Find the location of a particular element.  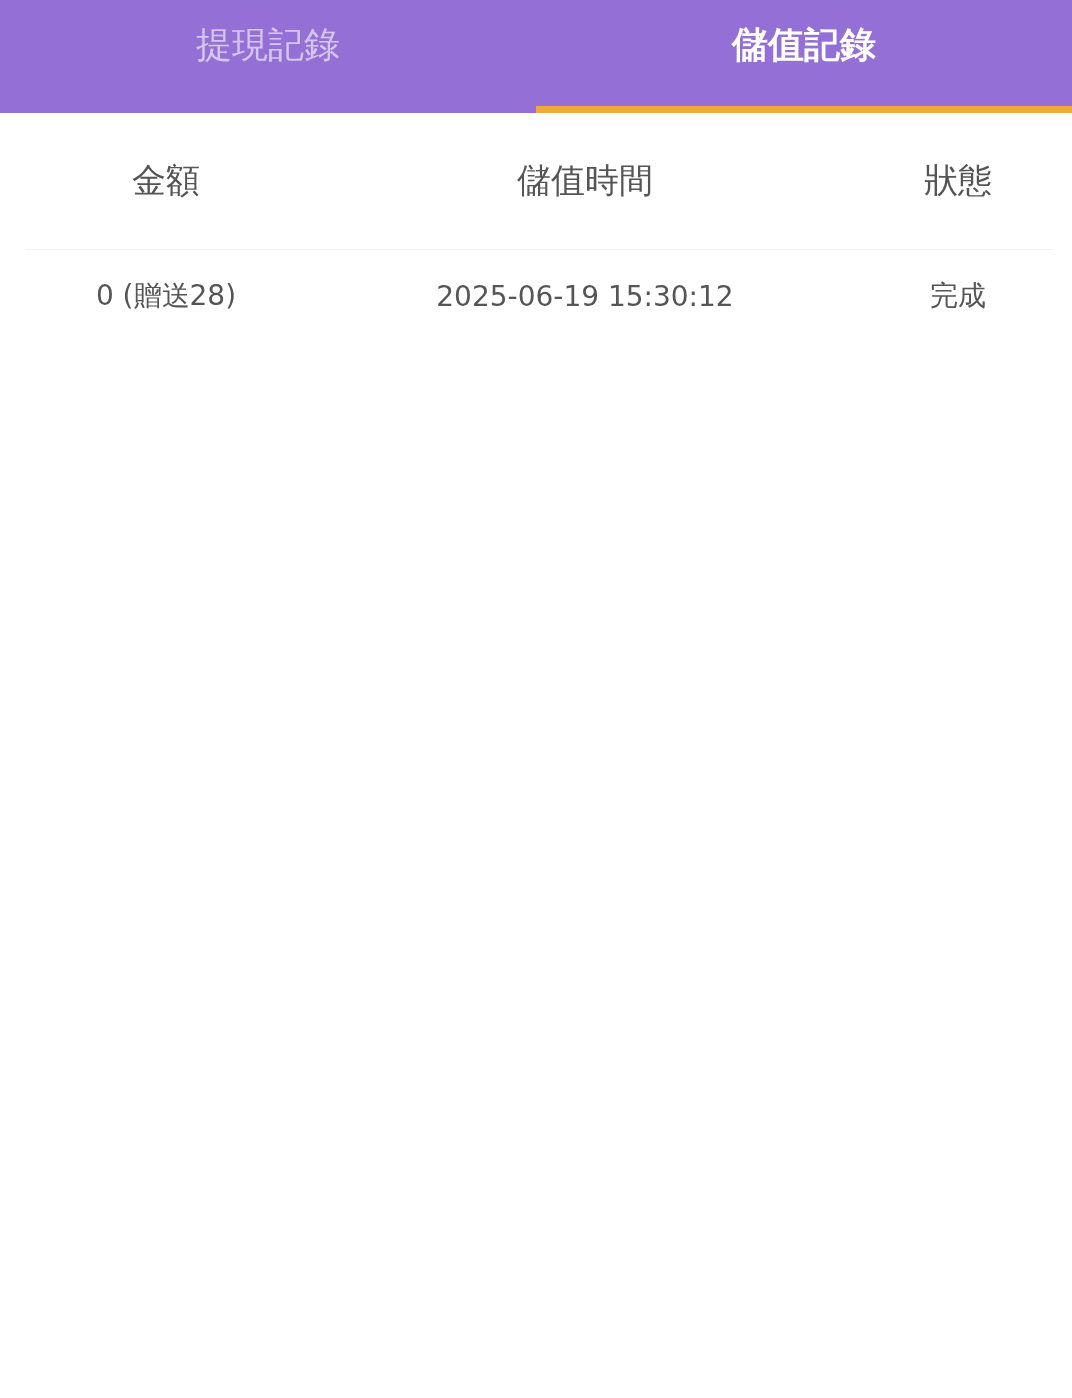

tab: 提現記錄 is located at coordinates (268, 56).